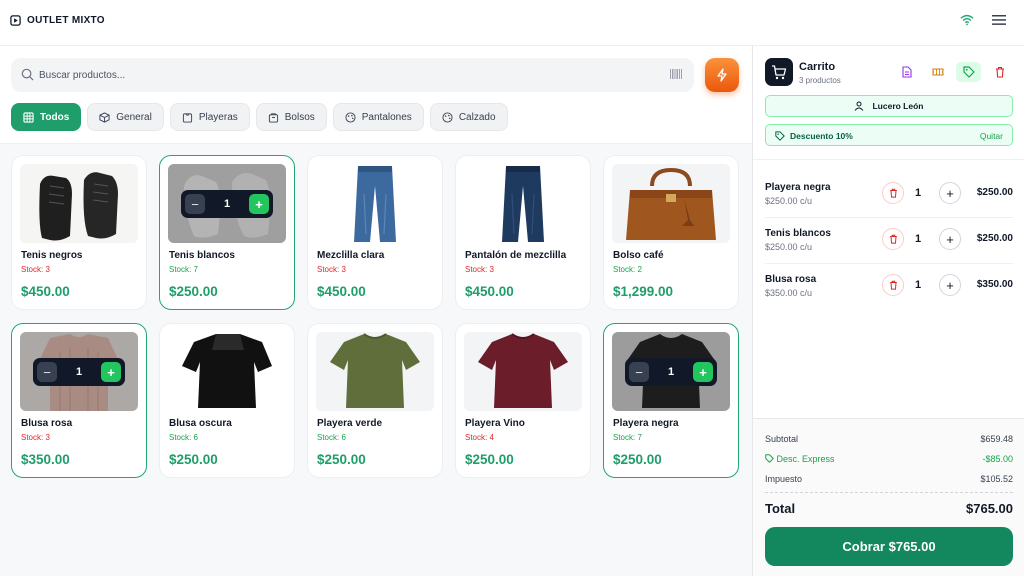 The height and width of the screenshot is (576, 1024). I want to click on product-card: Tenis negros Stock: 3 $450.00, so click(79, 232).